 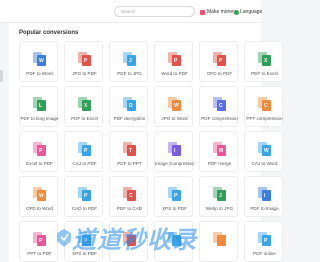 What do you see at coordinates (4, 142) in the screenshot?
I see `sidebar` at bounding box center [4, 142].